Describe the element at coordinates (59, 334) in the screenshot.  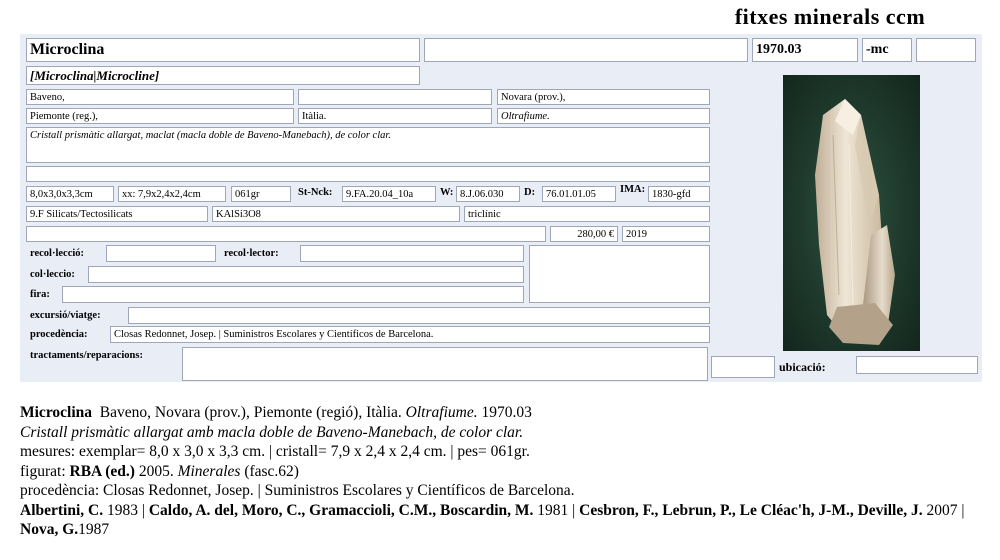
I see `provenance-label: procedència:` at that location.